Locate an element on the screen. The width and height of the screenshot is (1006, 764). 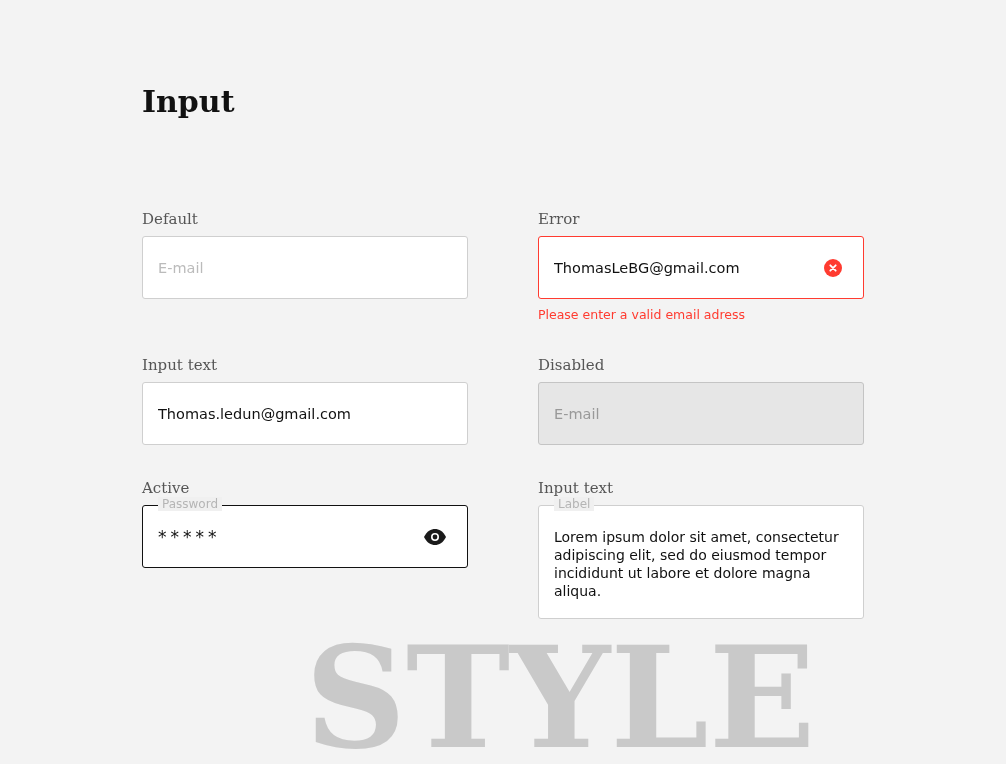
error-message: Please enter a valid email adress is located at coordinates (642, 314).